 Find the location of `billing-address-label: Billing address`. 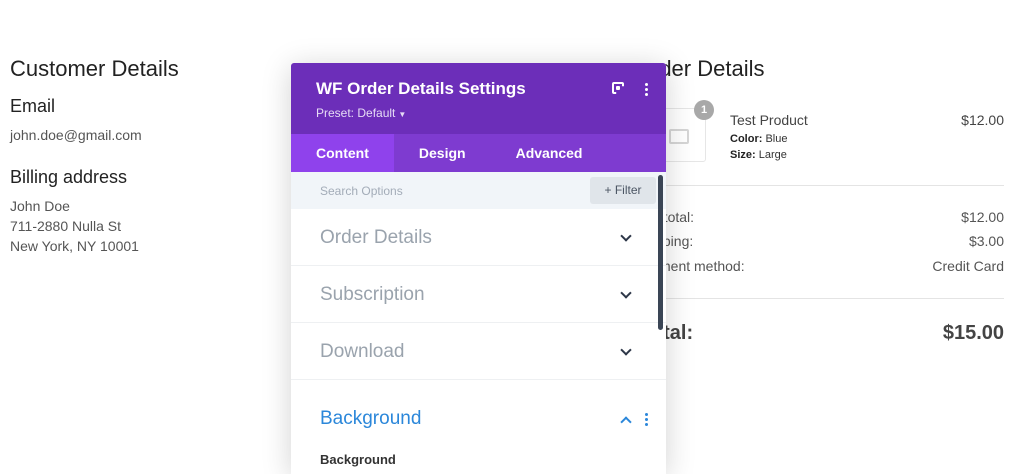

billing-address-label: Billing address is located at coordinates (69, 177).